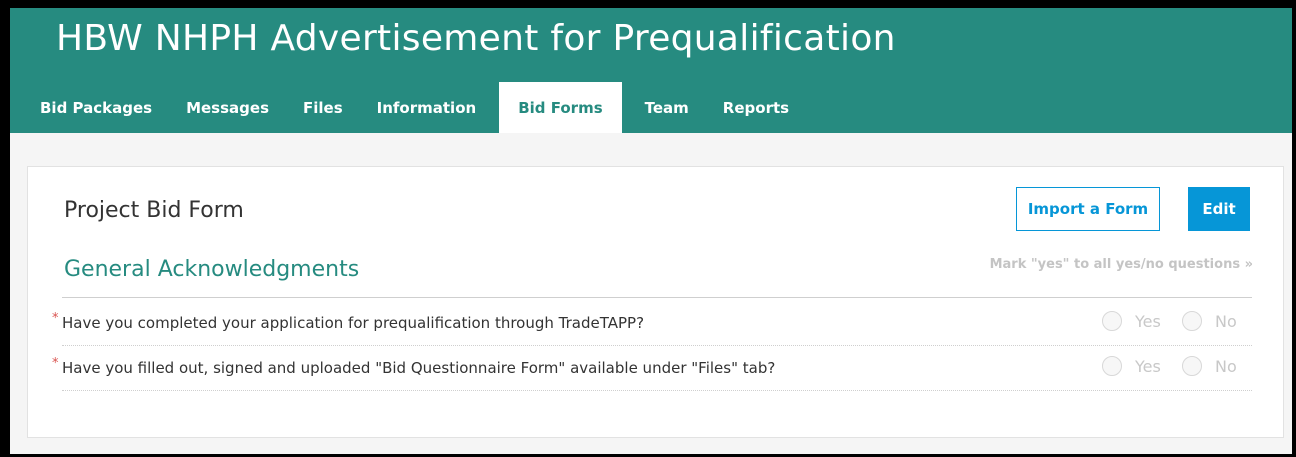 The image size is (1296, 457). What do you see at coordinates (1121, 264) in the screenshot?
I see `mark-all-yes-link: Mark "yes" to all yes/no questions »` at bounding box center [1121, 264].